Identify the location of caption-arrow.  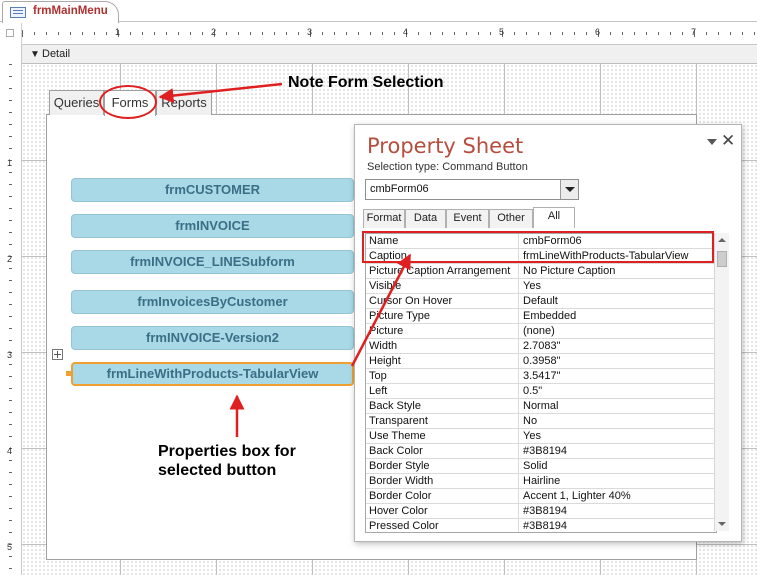
(381, 310).